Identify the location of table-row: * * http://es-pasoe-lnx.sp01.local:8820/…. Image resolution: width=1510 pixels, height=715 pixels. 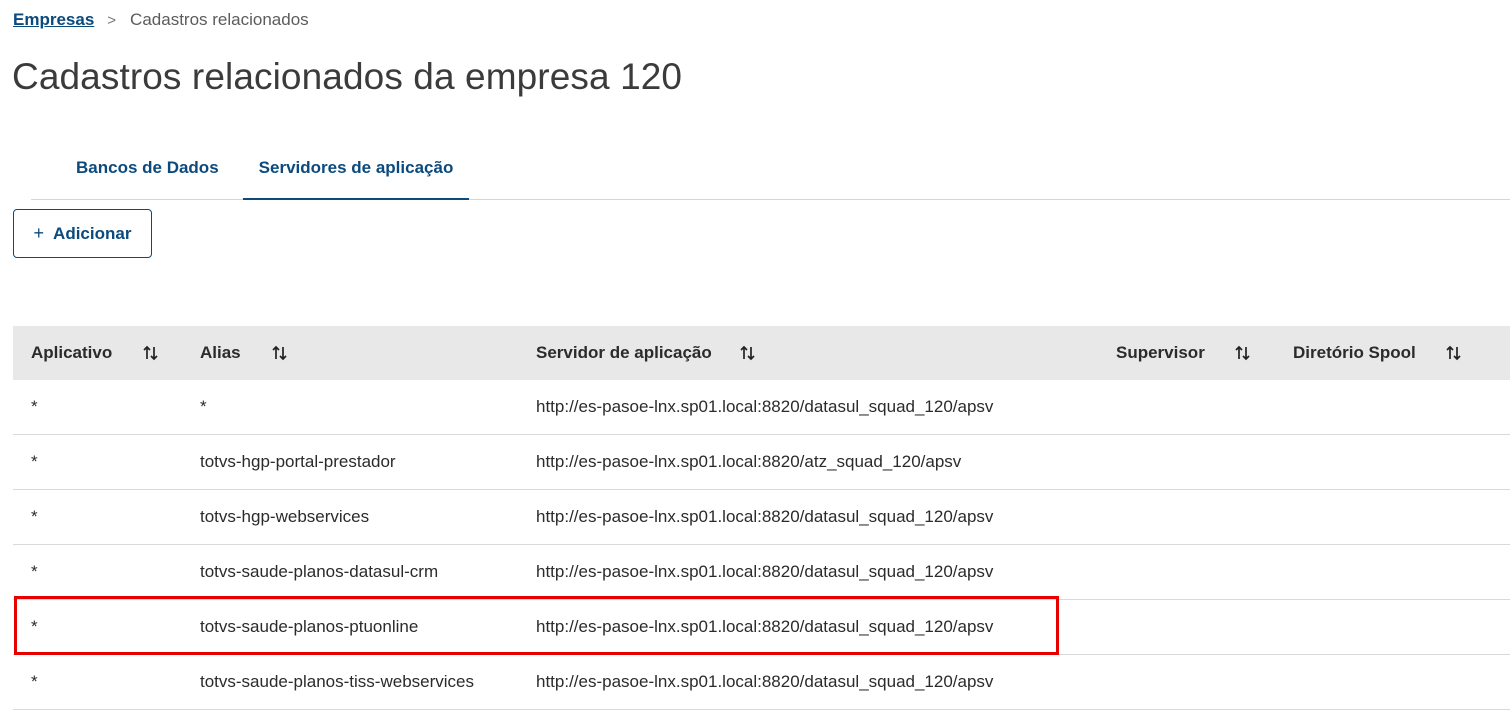
(761, 407).